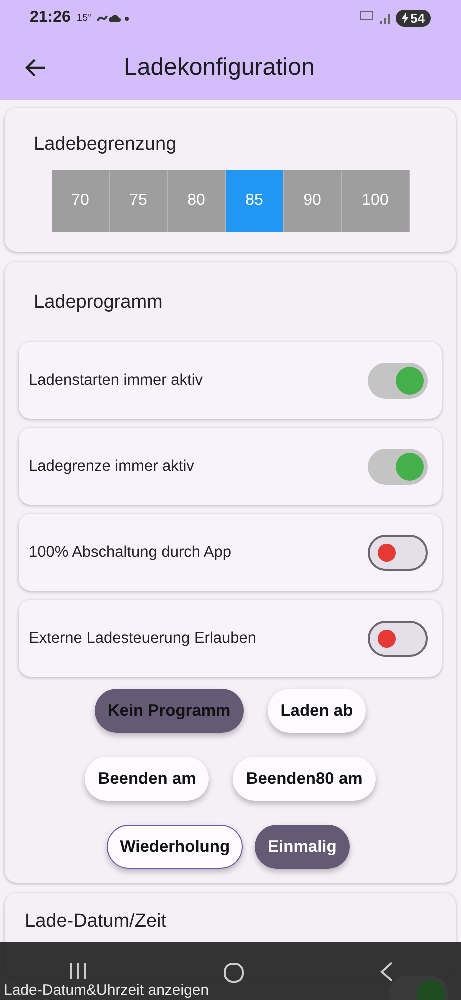  I want to click on card-title: Lade-Datum/Zeit, so click(96, 922).